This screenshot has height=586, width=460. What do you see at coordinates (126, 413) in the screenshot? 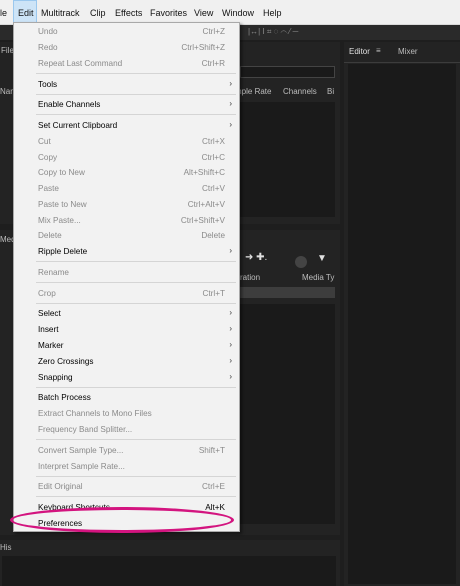
I see `menu-item-extract-channels: Extract Channels to Mono Files` at bounding box center [126, 413].